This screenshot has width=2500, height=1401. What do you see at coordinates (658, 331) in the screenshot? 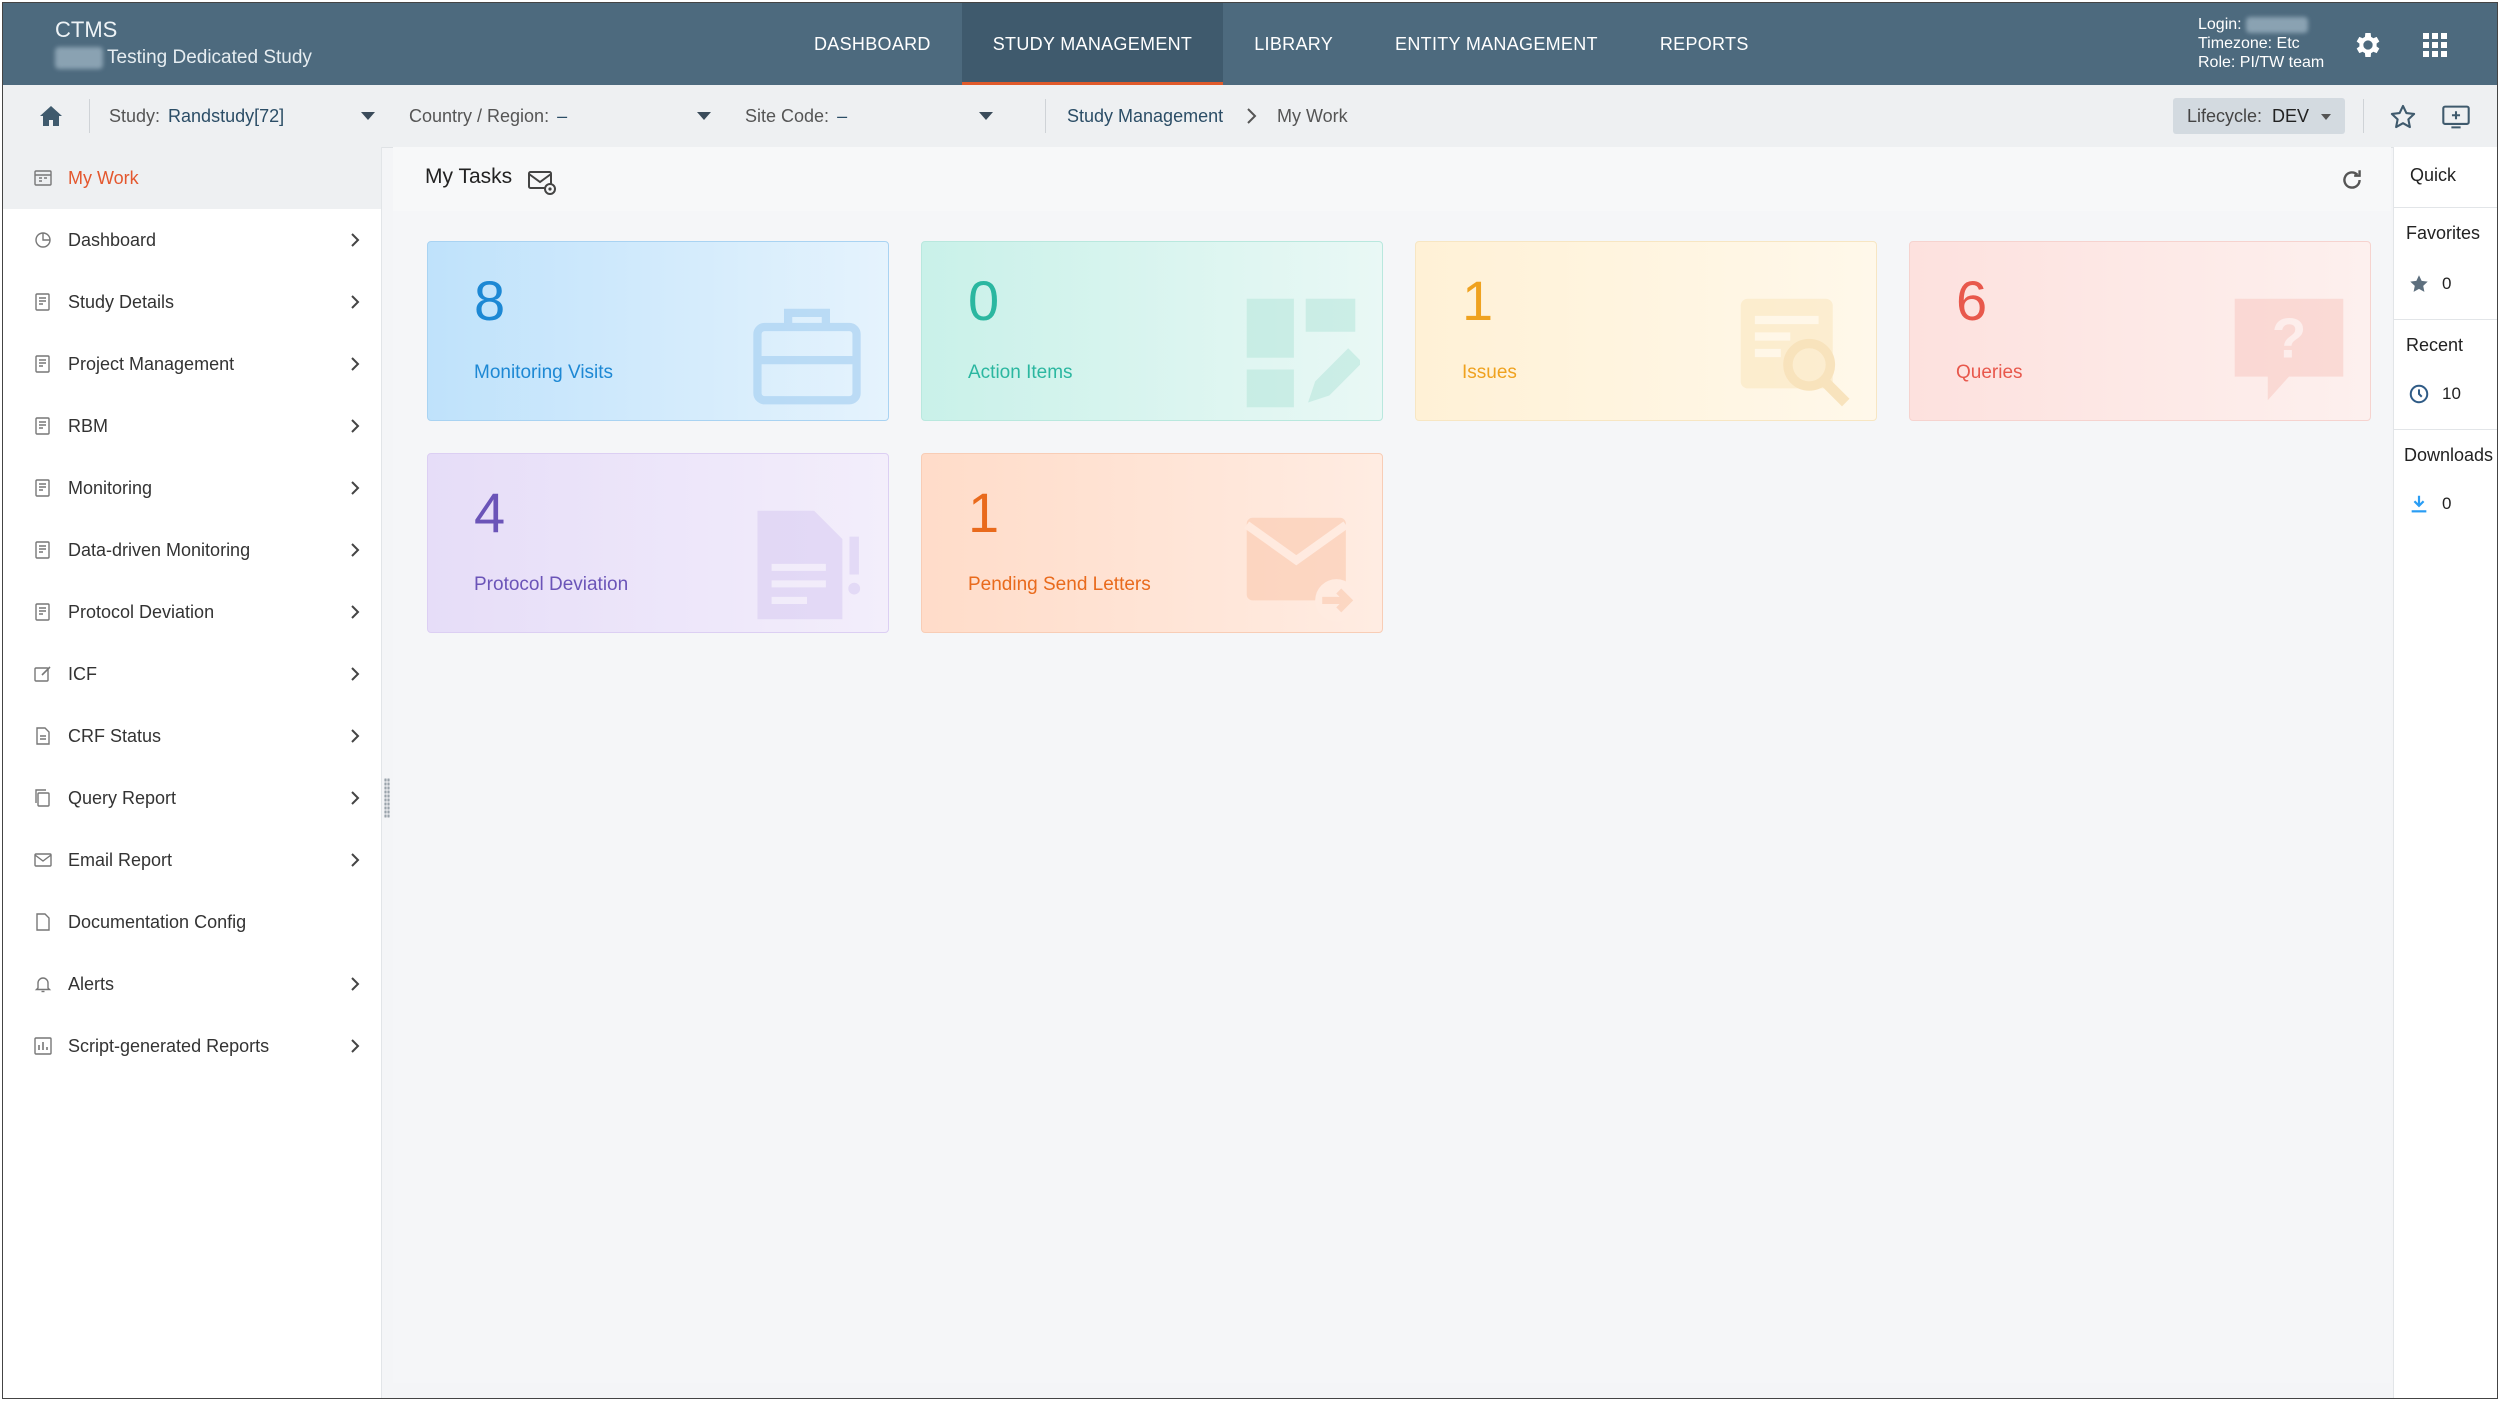
I see `task-card-monitoring-visits: 8 Monitoring Visits` at bounding box center [658, 331].